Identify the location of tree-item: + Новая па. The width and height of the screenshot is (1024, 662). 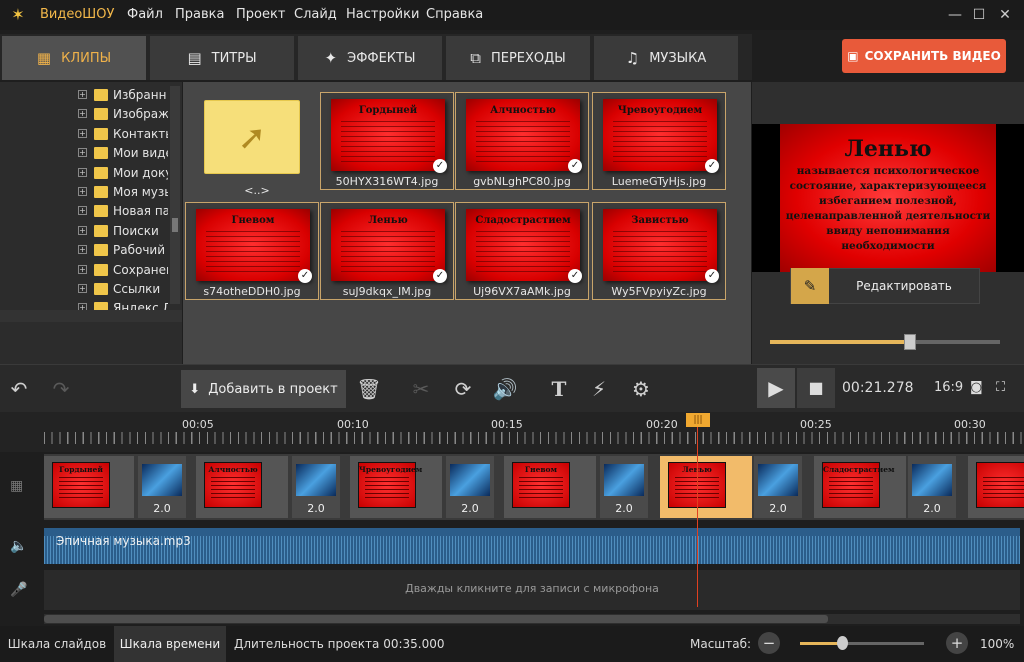
(91, 212).